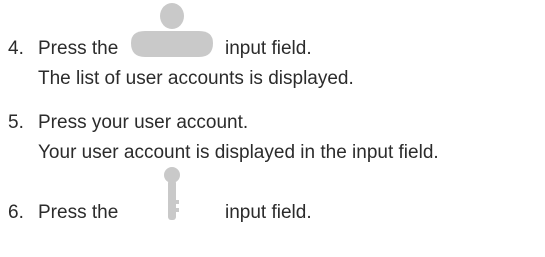 The width and height of the screenshot is (545, 257). Describe the element at coordinates (16, 48) in the screenshot. I see `step-number: 4.` at that location.